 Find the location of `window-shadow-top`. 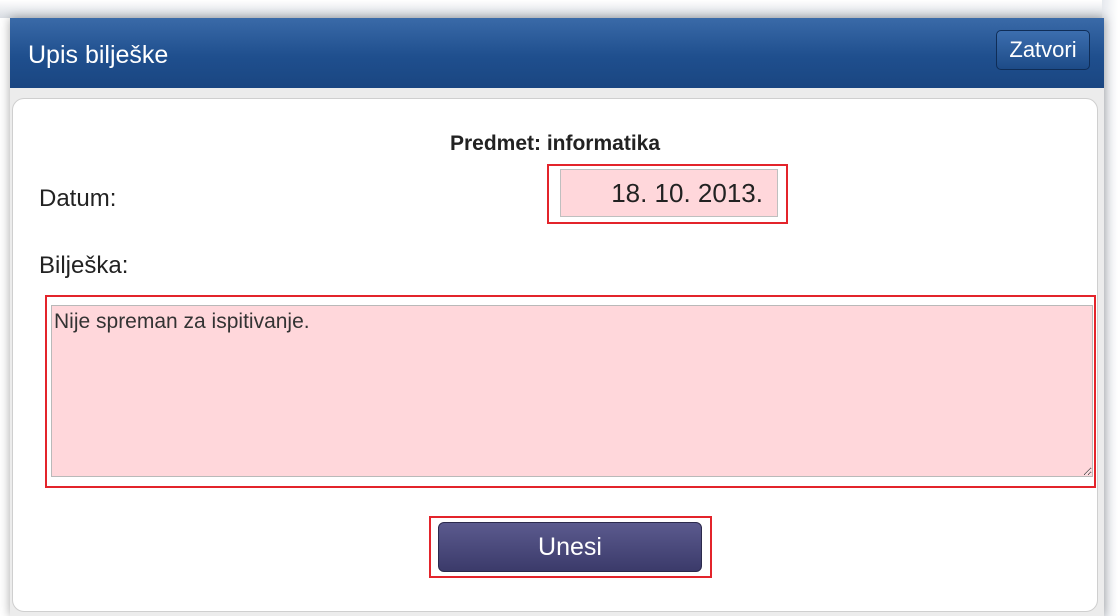

window-shadow-top is located at coordinates (559, 9).